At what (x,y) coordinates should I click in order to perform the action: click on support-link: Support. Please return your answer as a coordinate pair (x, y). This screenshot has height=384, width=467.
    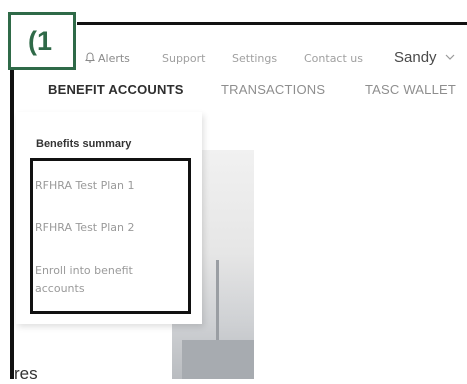
    Looking at the image, I should click on (183, 58).